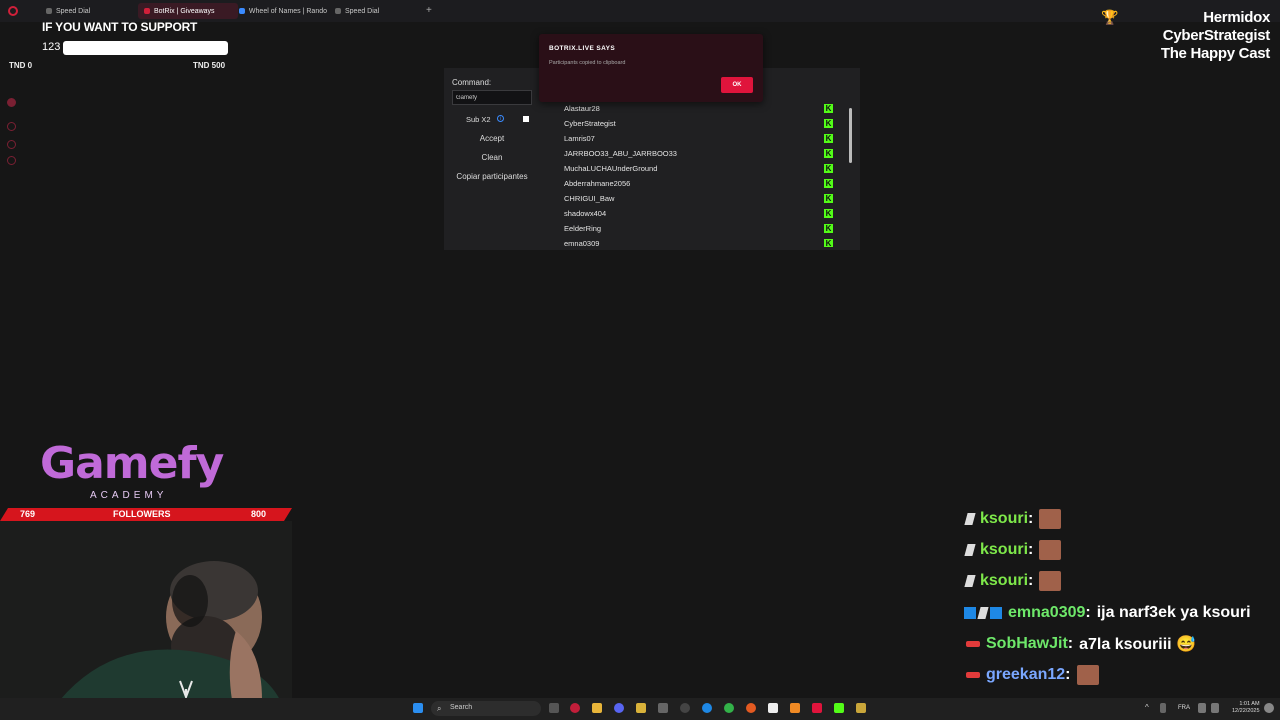 This screenshot has width=1280, height=720. What do you see at coordinates (11, 144) in the screenshot?
I see `sidebar-messenger-icon` at bounding box center [11, 144].